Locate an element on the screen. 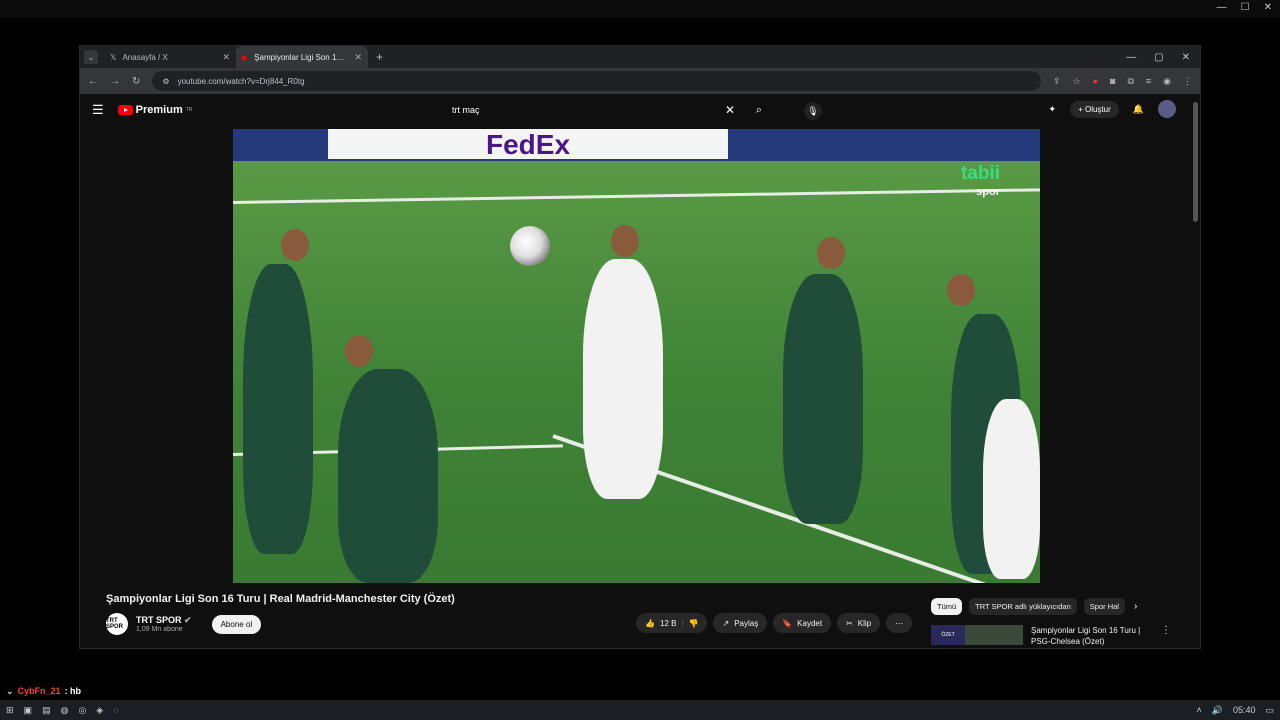 The height and width of the screenshot is (720, 1280). reload-icon: ↻ is located at coordinates (136, 81).